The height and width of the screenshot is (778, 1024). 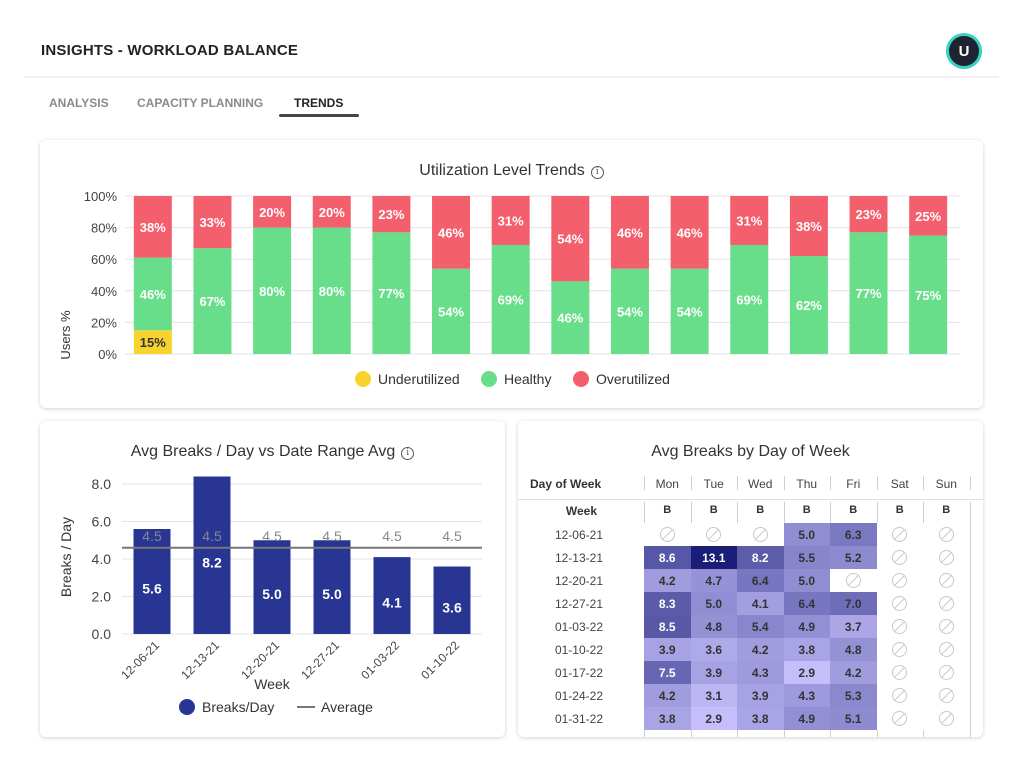 I want to click on legend-healthy: Healthy, so click(x=516, y=379).